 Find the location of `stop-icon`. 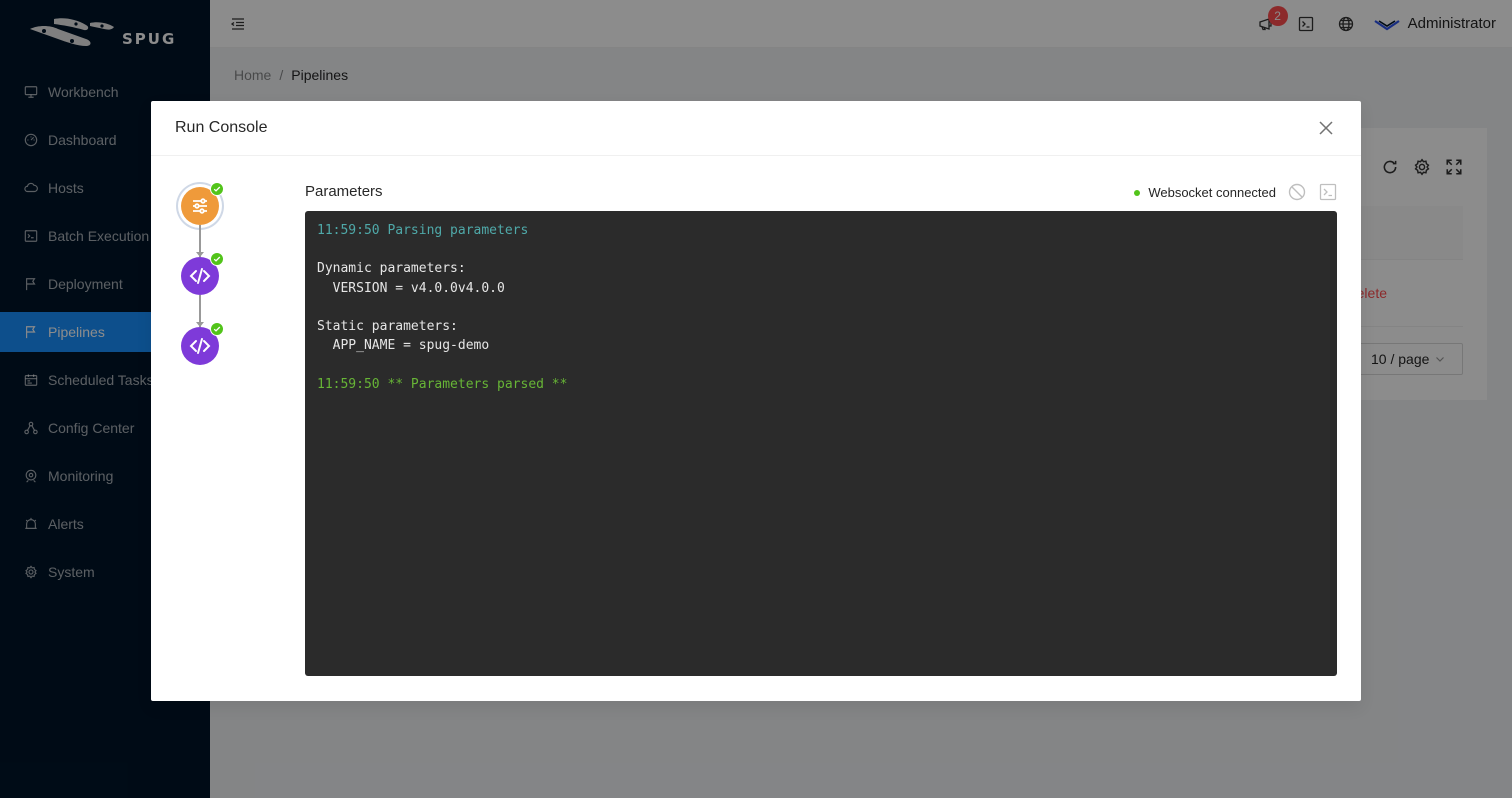

stop-icon is located at coordinates (1297, 192).